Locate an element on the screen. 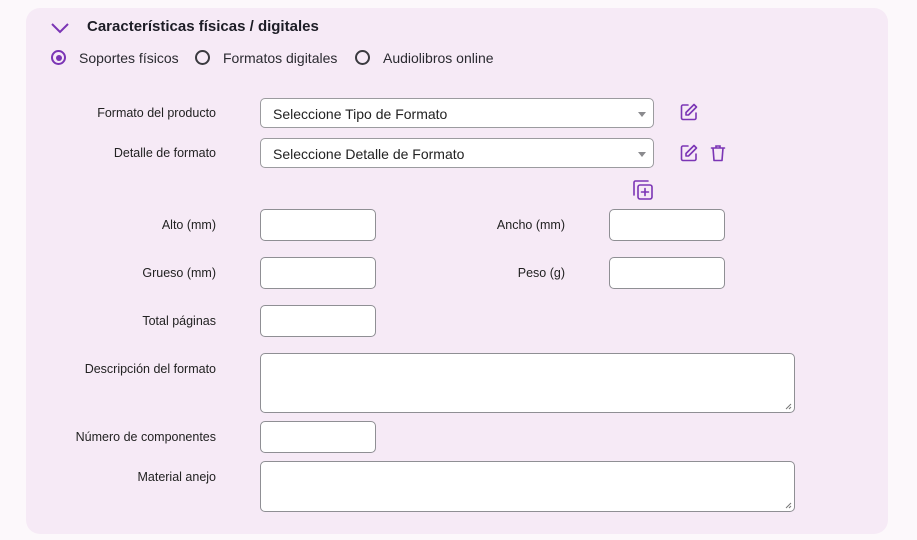 Image resolution: width=917 pixels, height=540 pixels. thickness-label: Grueso (mm) is located at coordinates (179, 273).